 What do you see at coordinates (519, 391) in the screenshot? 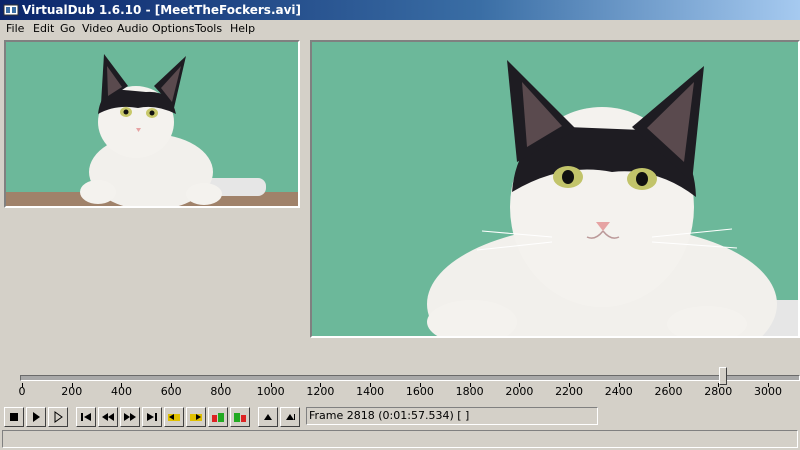
I see `timeline-tick-label: 2000` at bounding box center [519, 391].